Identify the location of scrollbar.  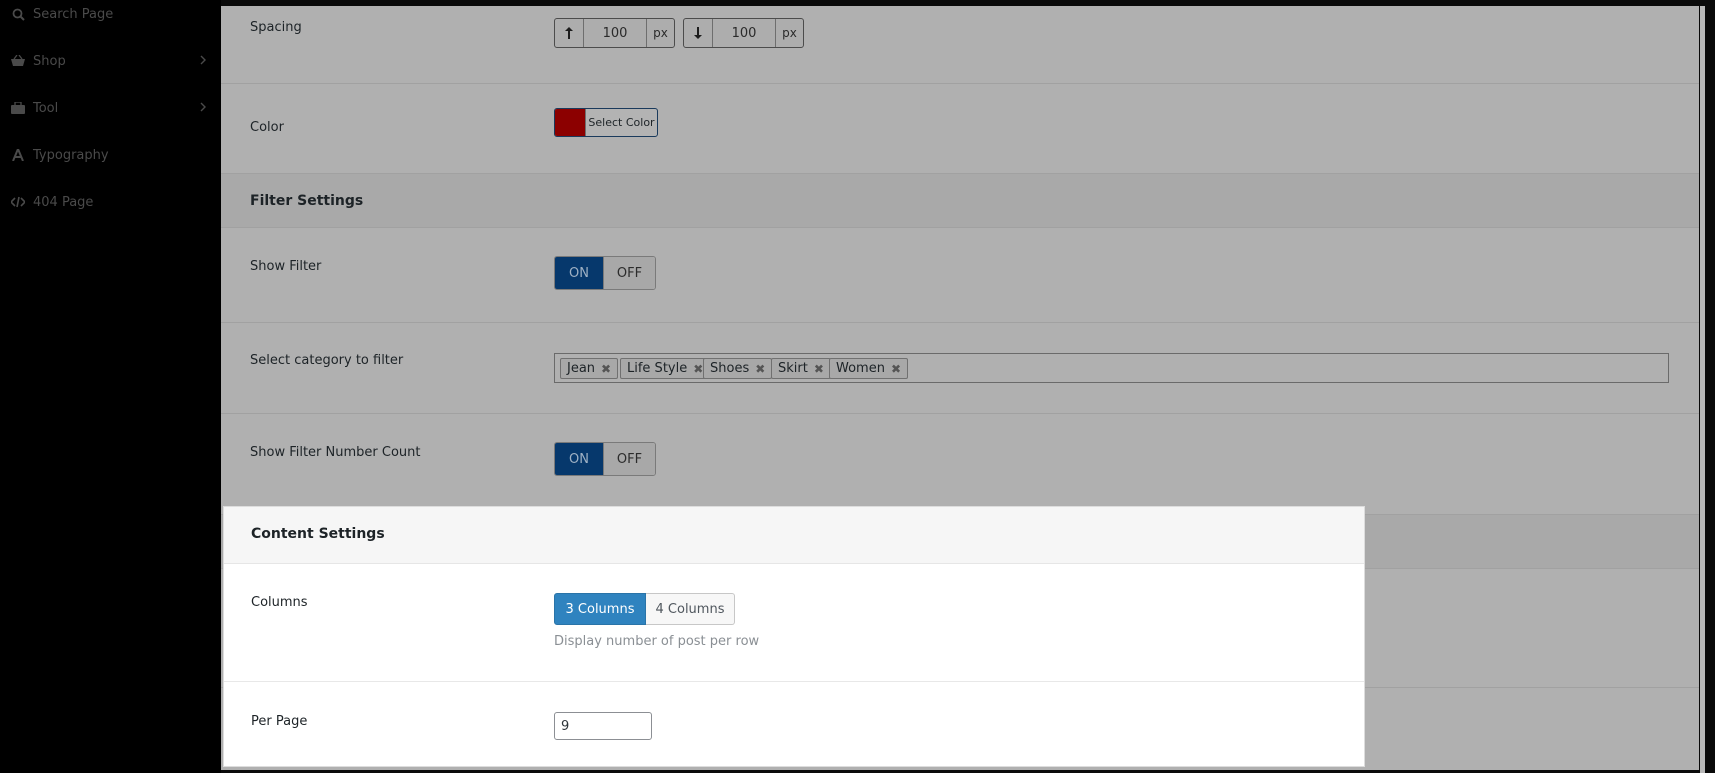
(1707, 386).